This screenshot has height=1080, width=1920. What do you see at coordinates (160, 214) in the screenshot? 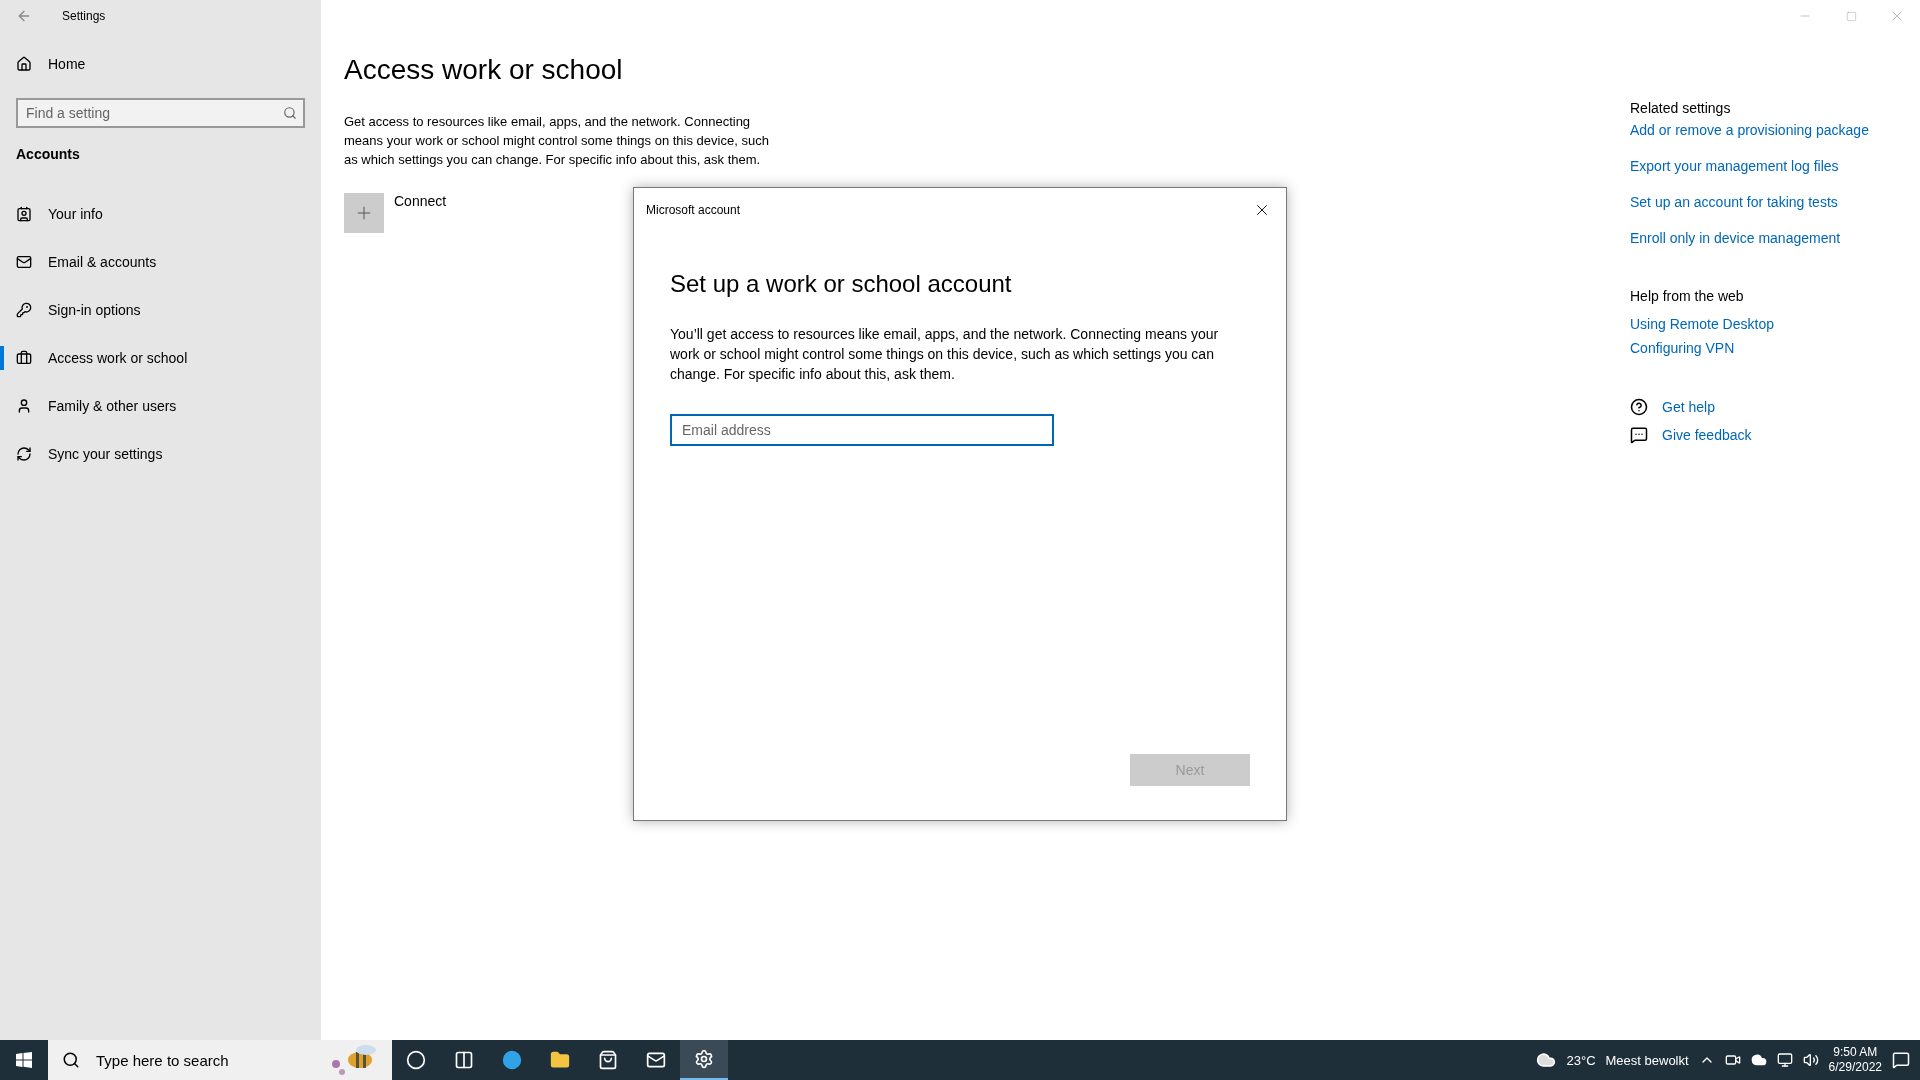
I see `sidebar-item: Your info` at bounding box center [160, 214].